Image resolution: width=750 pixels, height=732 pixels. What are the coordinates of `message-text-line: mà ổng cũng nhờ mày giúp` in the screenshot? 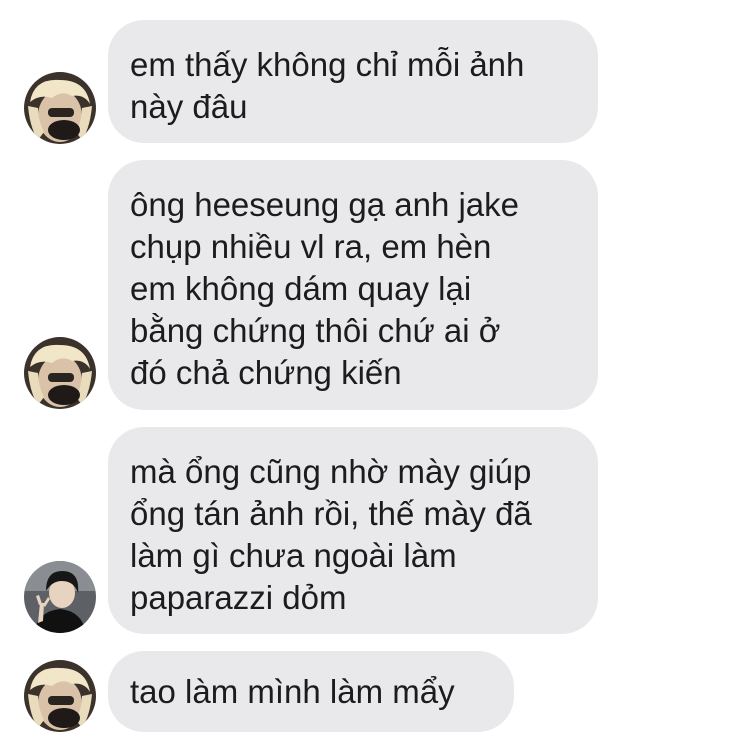 It's located at (331, 471).